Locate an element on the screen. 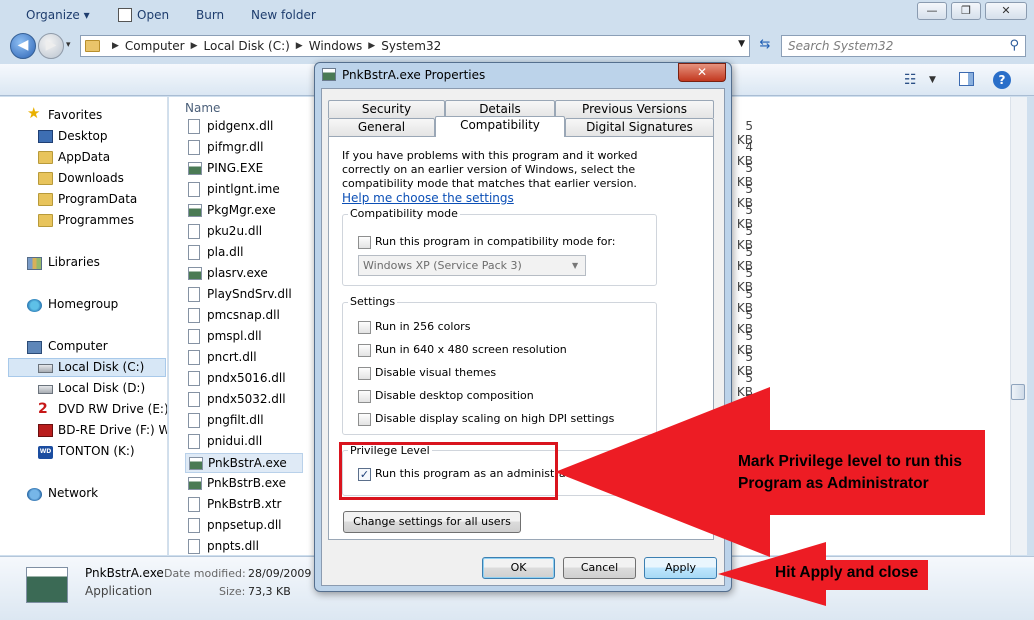 The height and width of the screenshot is (620, 1034). nav-computer: Computer is located at coordinates (78, 346).